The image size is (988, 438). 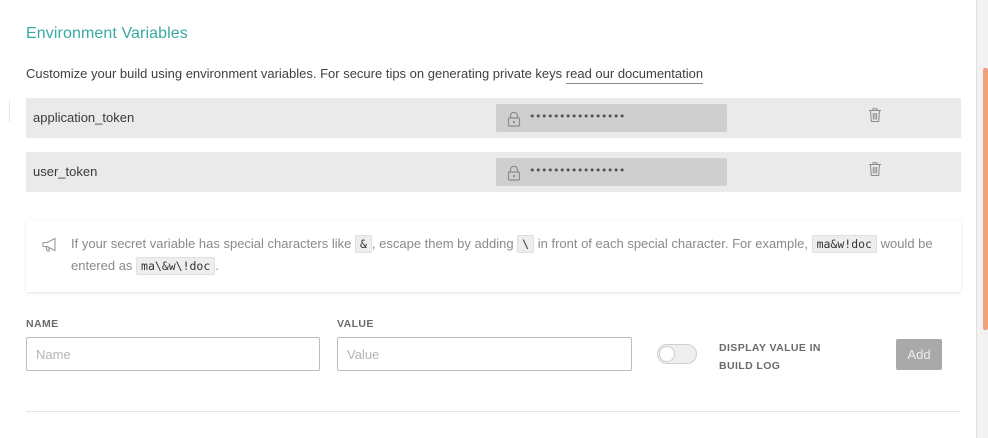 What do you see at coordinates (677, 354) in the screenshot?
I see `display-value-toggle` at bounding box center [677, 354].